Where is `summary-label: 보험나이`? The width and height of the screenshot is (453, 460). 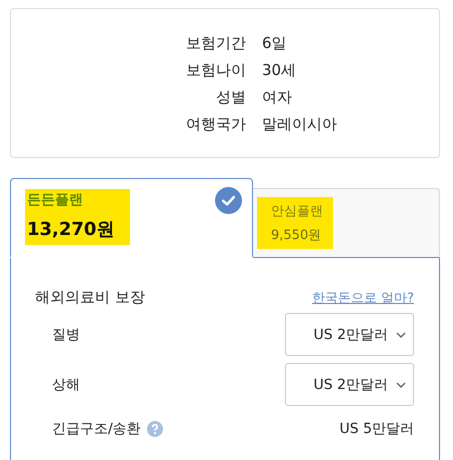
summary-label: 보험나이 is located at coordinates (215, 70).